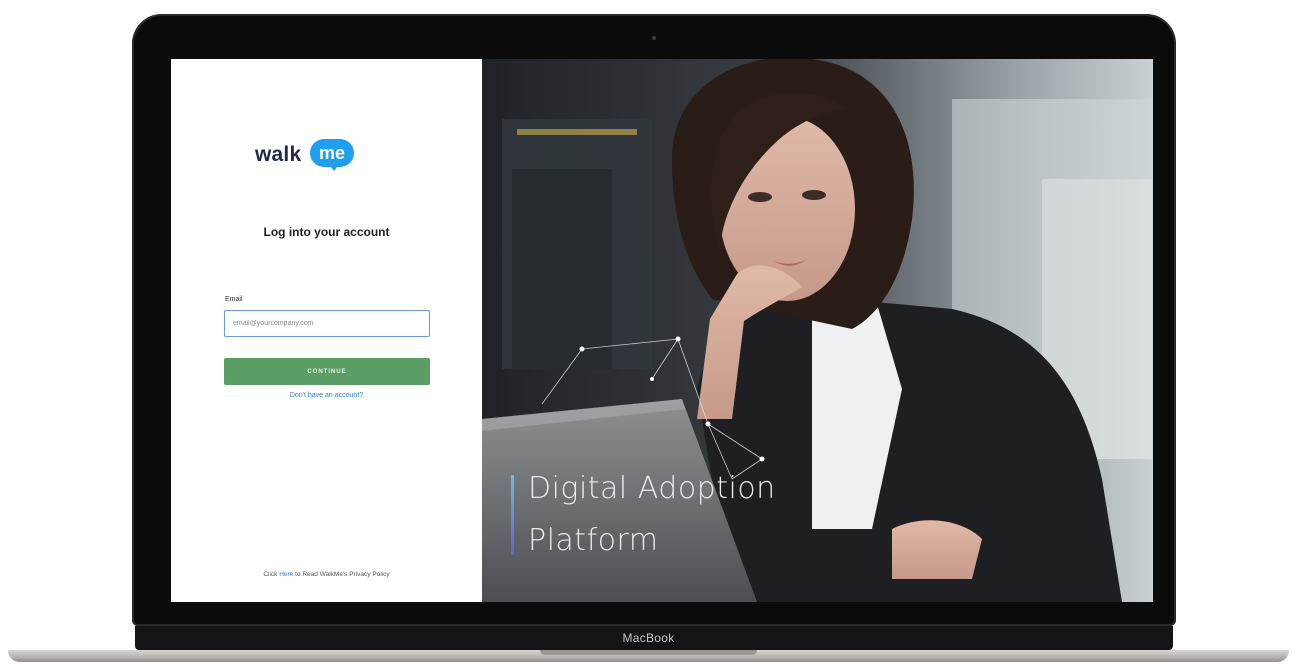 The image size is (1297, 668). What do you see at coordinates (326, 232) in the screenshot?
I see `page-title: Log into your account` at bounding box center [326, 232].